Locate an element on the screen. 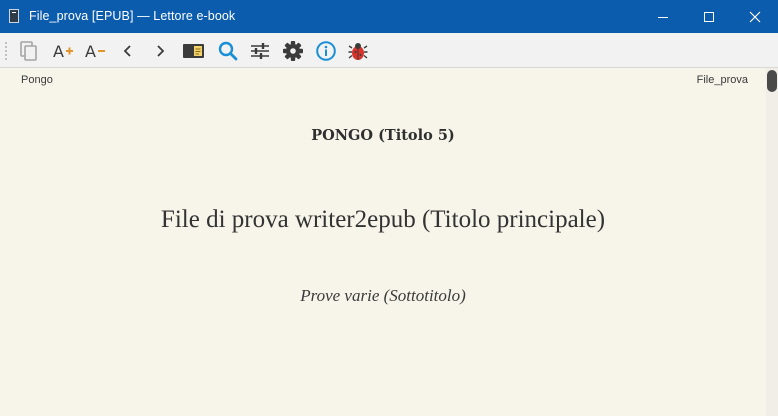 This screenshot has width=778, height=416. toolbar: A A is located at coordinates (389, 50).